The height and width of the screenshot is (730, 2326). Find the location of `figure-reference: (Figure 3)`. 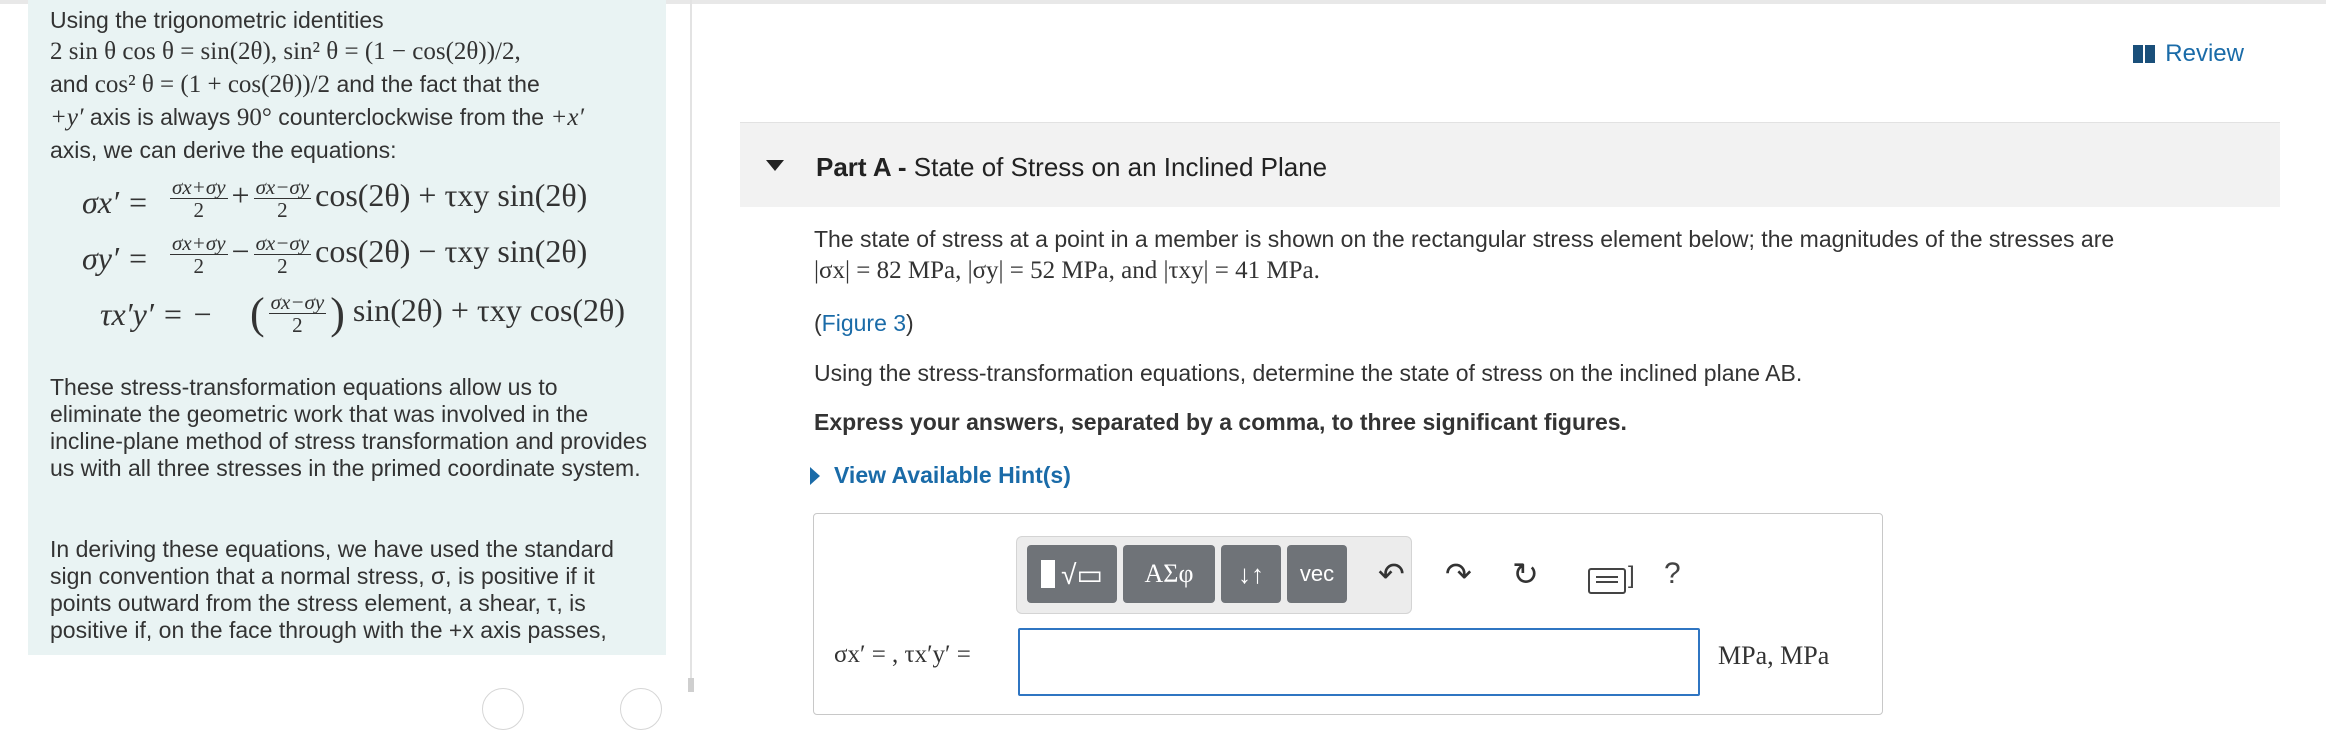

figure-reference: (Figure 3) is located at coordinates (864, 323).